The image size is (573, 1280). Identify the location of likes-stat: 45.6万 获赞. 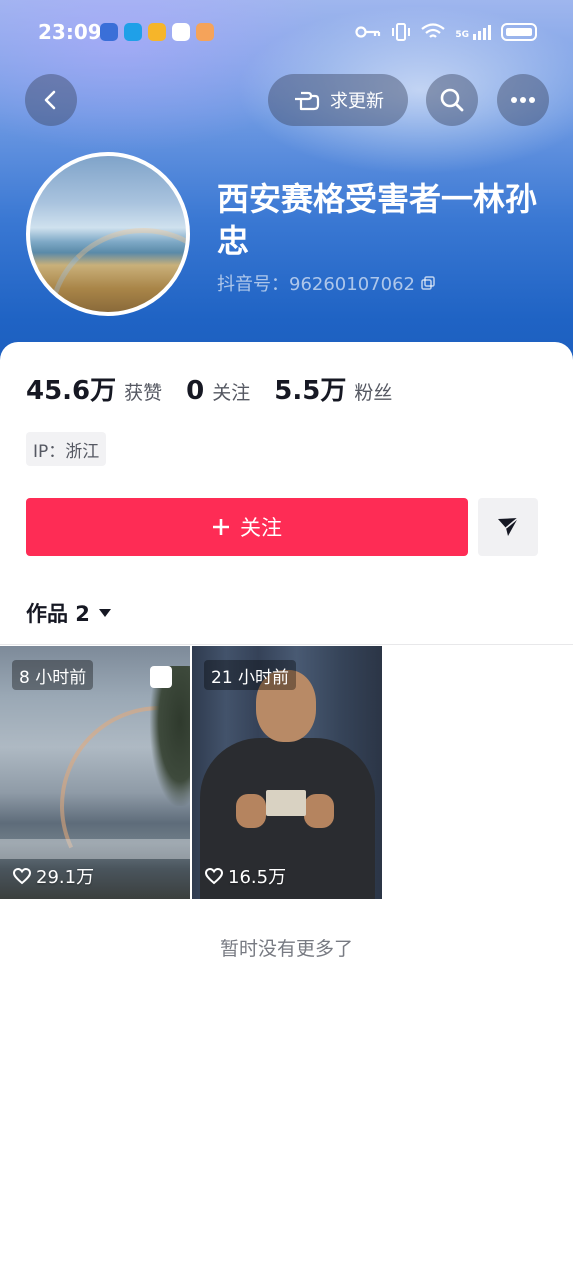
(94, 388).